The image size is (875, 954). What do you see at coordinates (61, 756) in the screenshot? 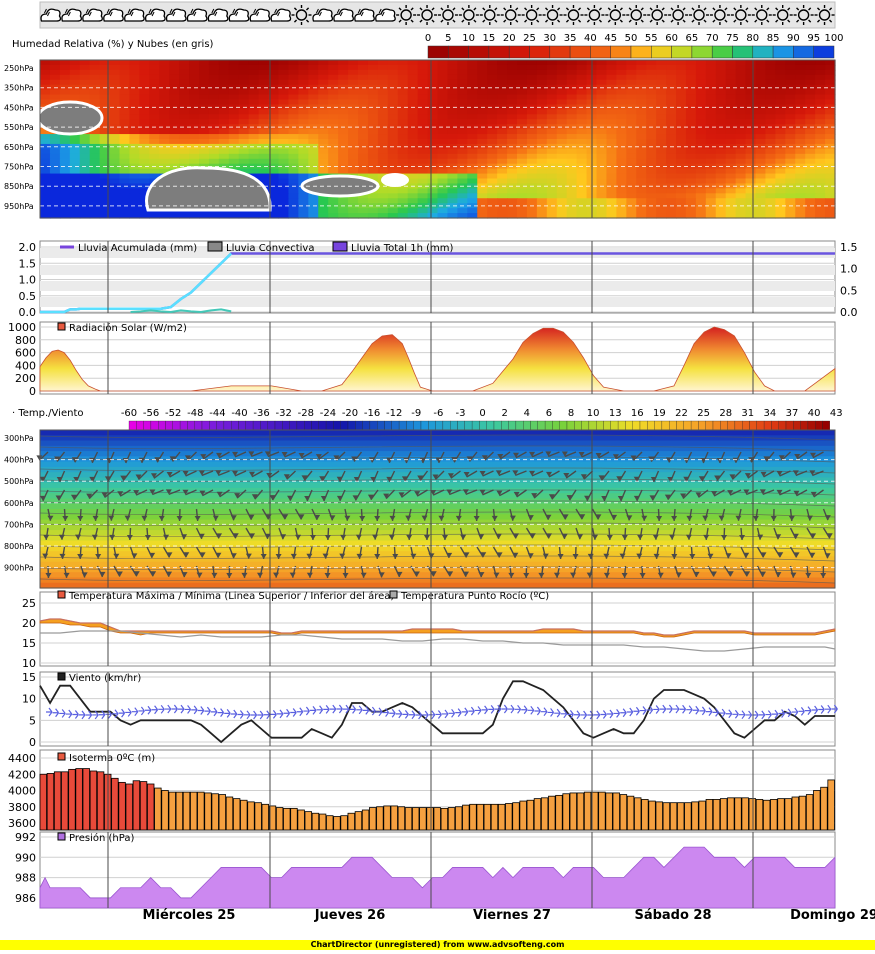
I see `legend-swatch` at bounding box center [61, 756].